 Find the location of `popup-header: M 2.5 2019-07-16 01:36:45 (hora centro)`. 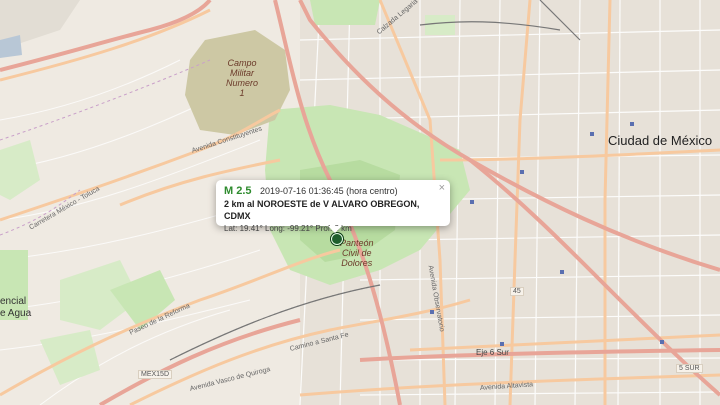

popup-header: M 2.5 2019-07-16 01:36:45 (hora centro) is located at coordinates (333, 191).